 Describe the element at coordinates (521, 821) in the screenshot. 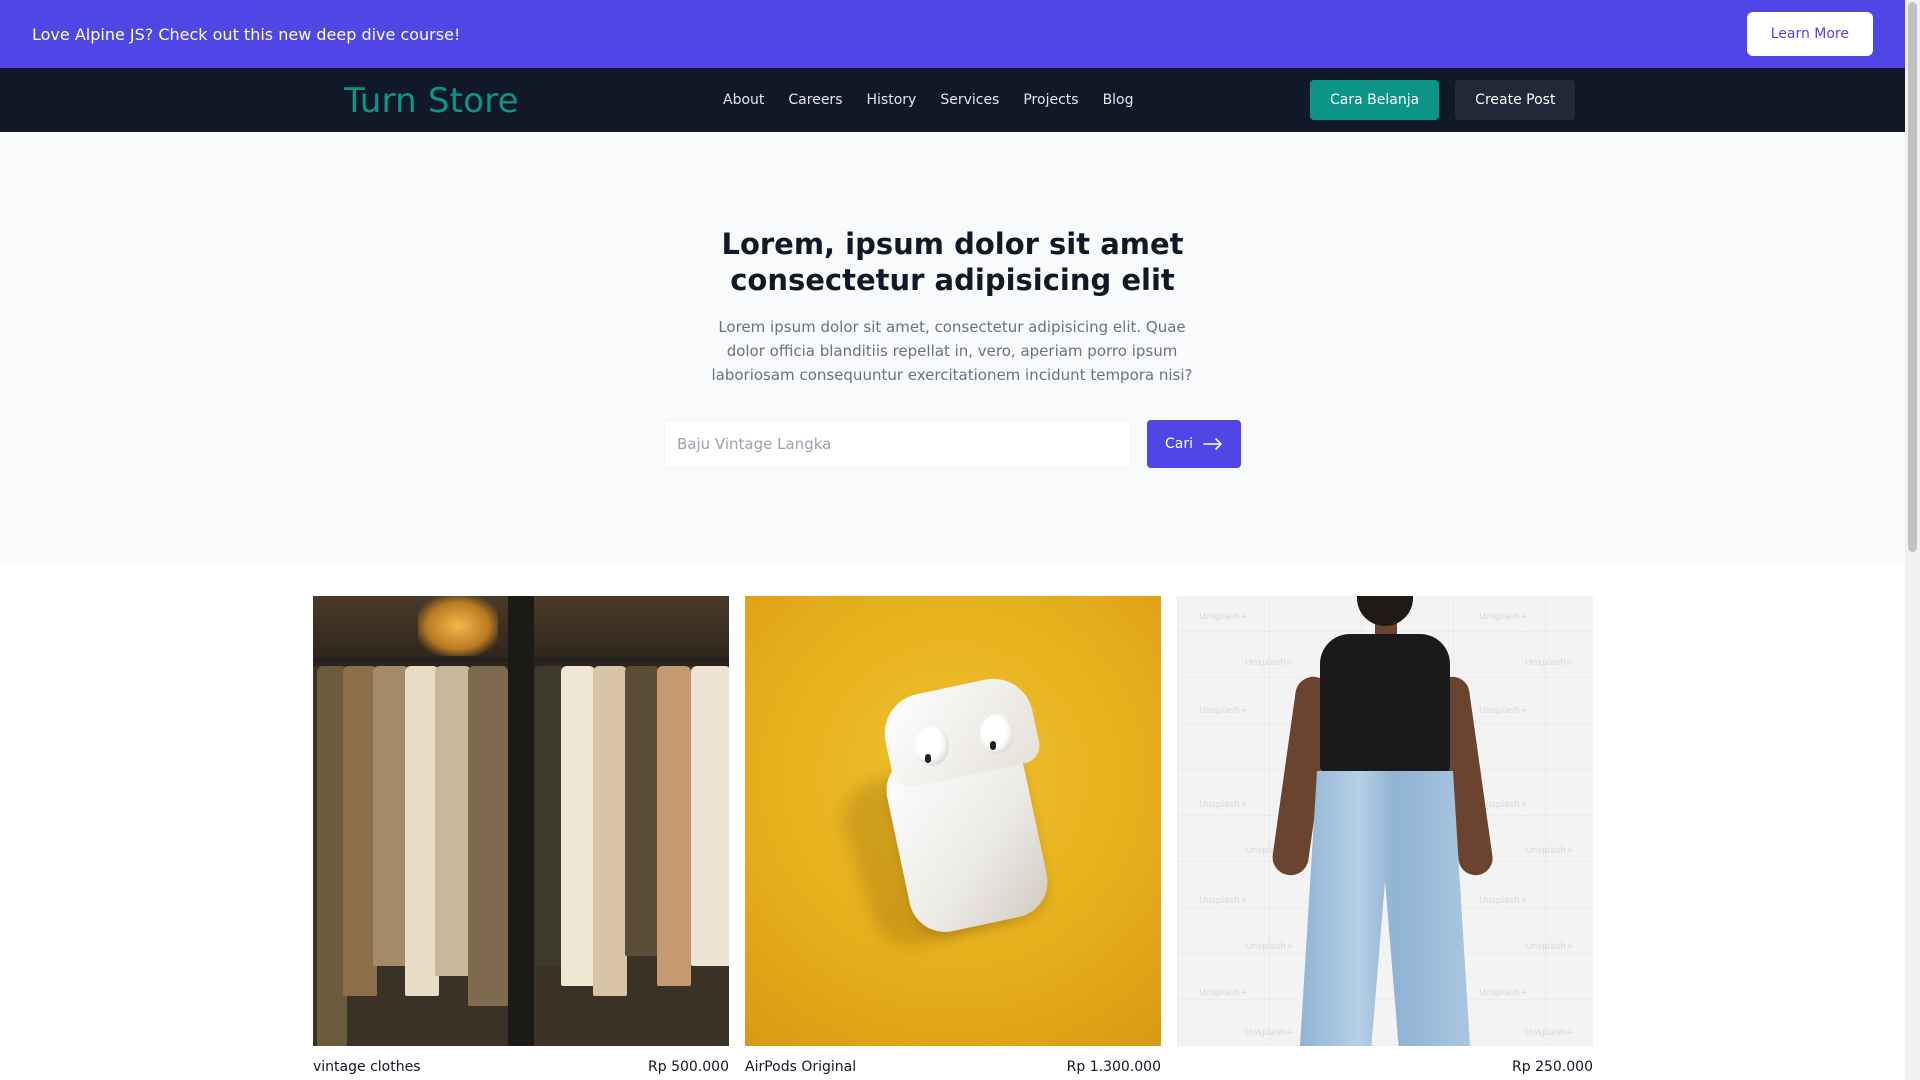

I see `clothes-rack-photo` at that location.